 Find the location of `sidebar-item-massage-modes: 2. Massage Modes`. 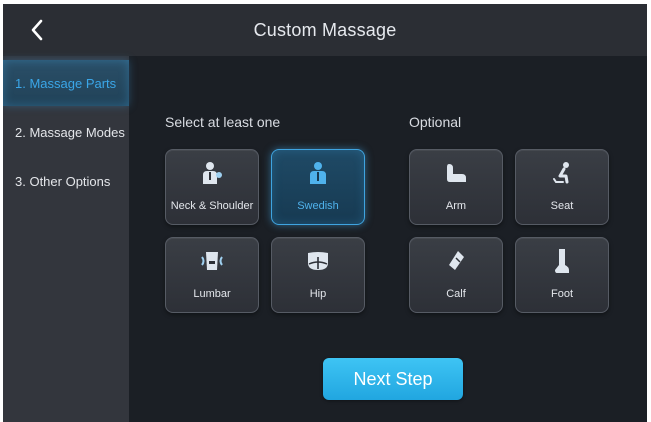

sidebar-item-massage-modes: 2. Massage Modes is located at coordinates (66, 132).